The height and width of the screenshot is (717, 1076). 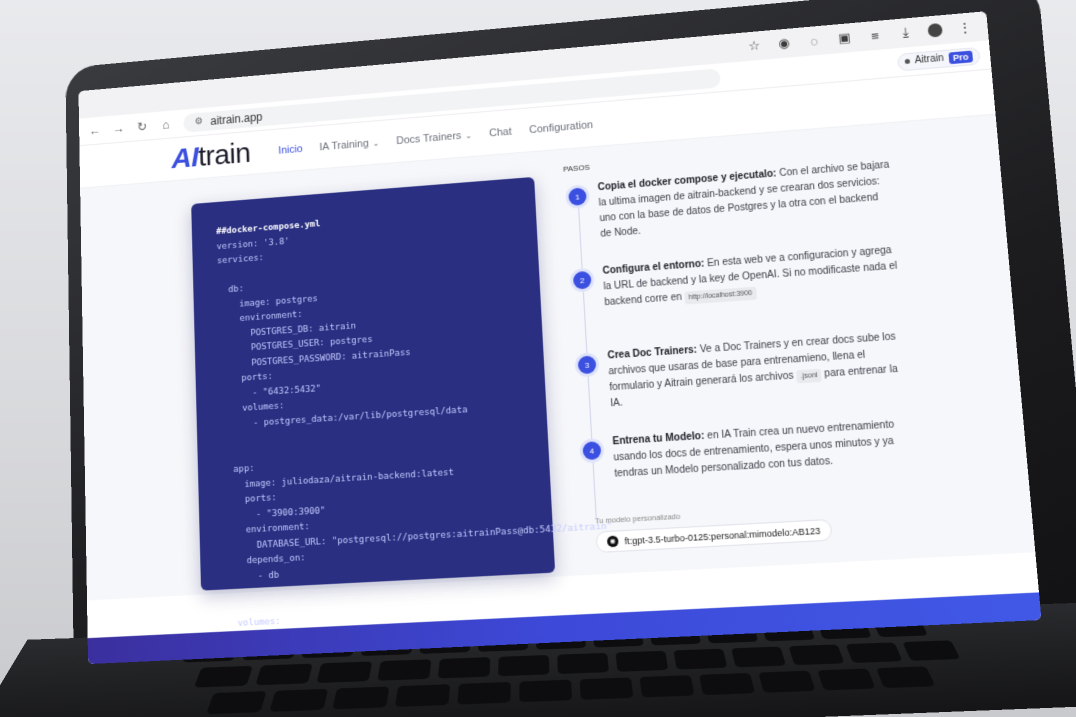 I want to click on step-title: Entrena tu Modelo:, so click(x=658, y=439).